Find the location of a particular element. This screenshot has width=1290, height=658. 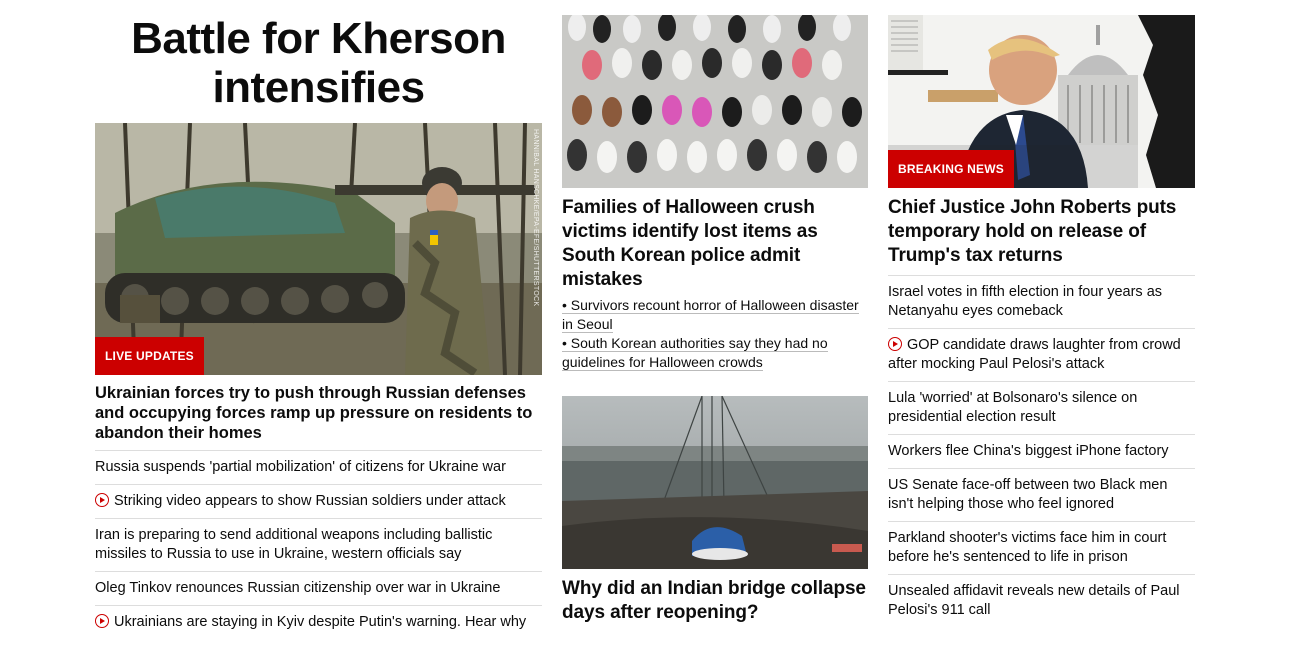

trump-capitol-image: BREAKING NEWS is located at coordinates (1041, 101).